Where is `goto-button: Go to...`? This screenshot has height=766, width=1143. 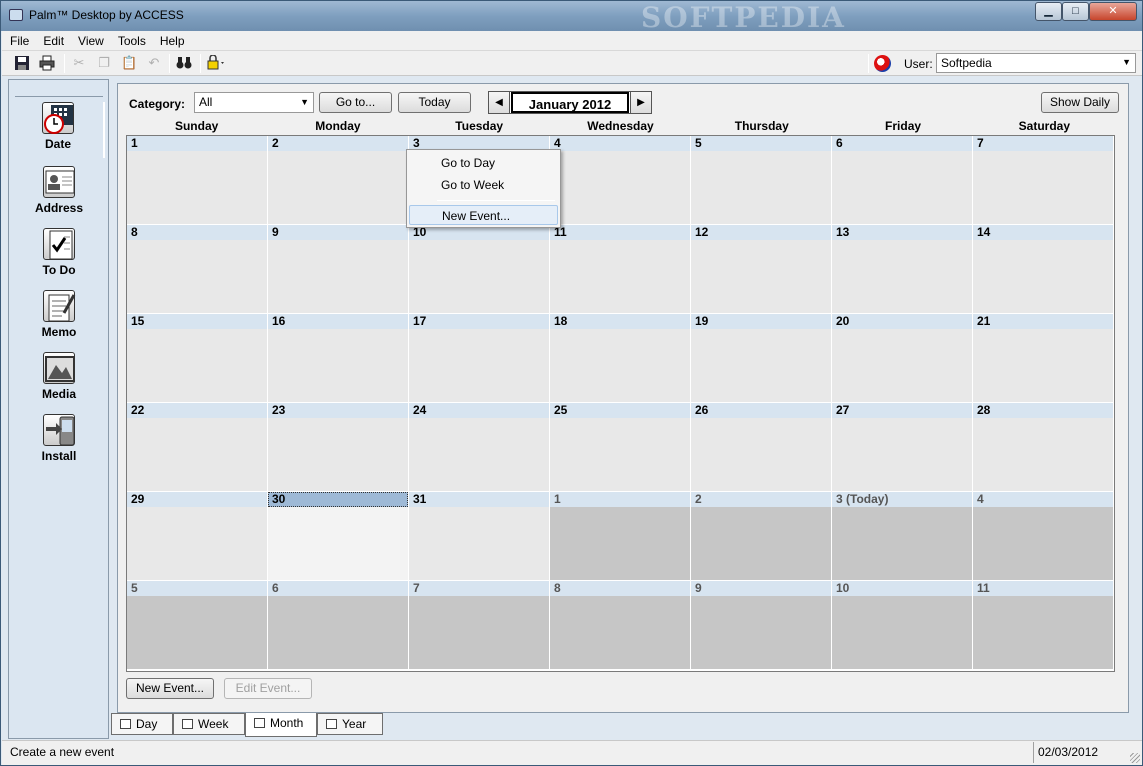 goto-button: Go to... is located at coordinates (355, 102).